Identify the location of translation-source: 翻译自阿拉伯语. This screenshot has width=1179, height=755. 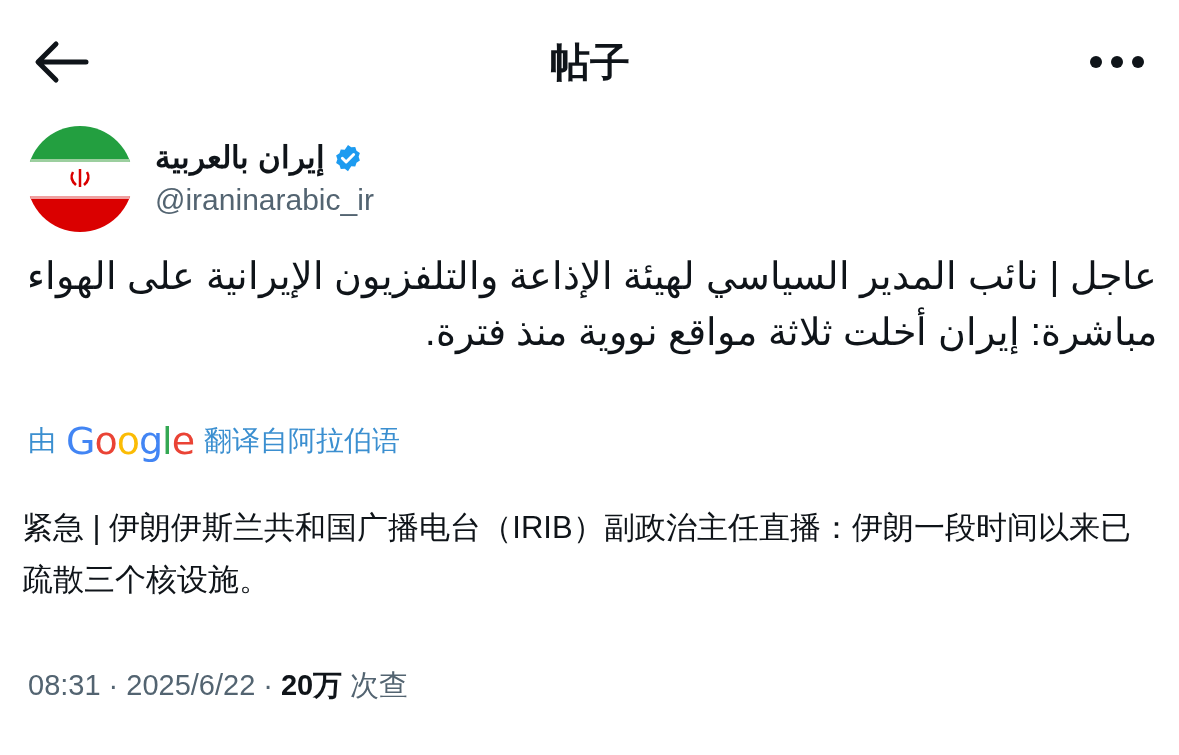
(302, 441).